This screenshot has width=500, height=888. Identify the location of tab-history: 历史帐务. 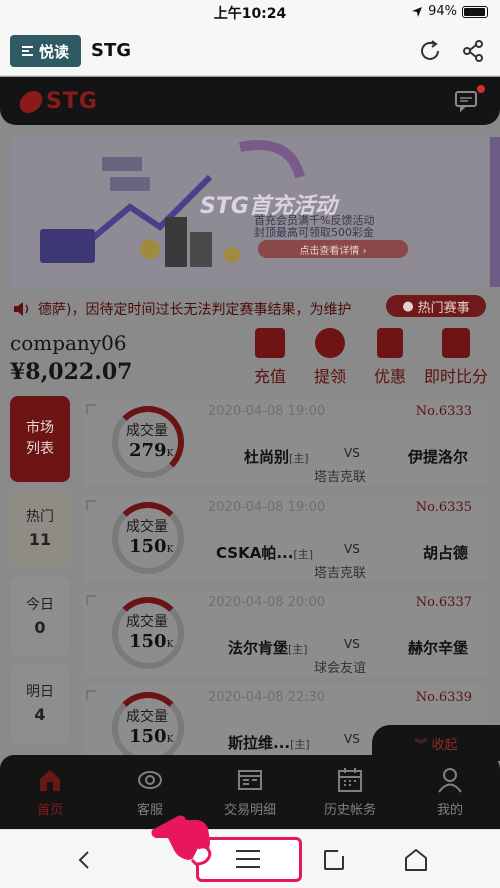
(350, 792).